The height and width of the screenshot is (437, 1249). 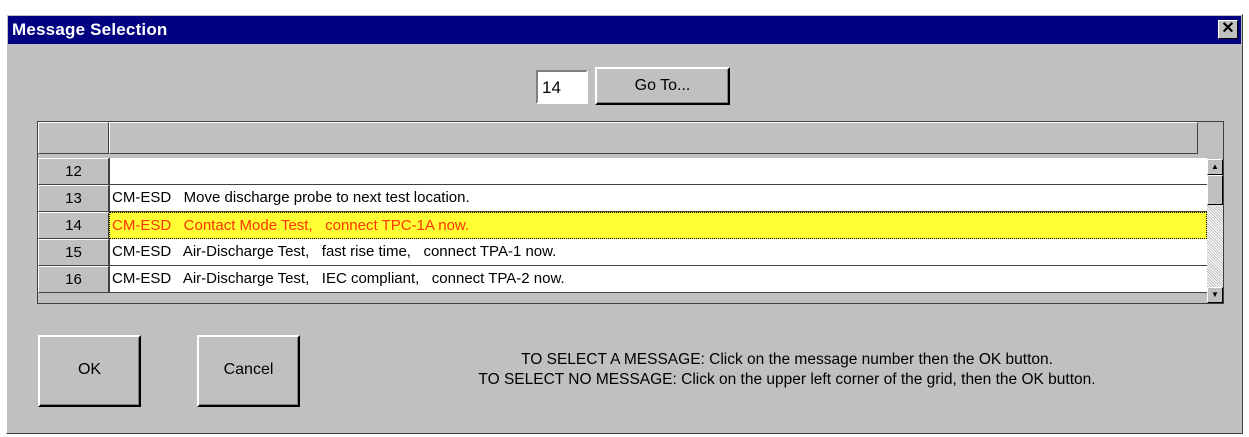 I want to click on scroll-thumb, so click(x=1215, y=190).